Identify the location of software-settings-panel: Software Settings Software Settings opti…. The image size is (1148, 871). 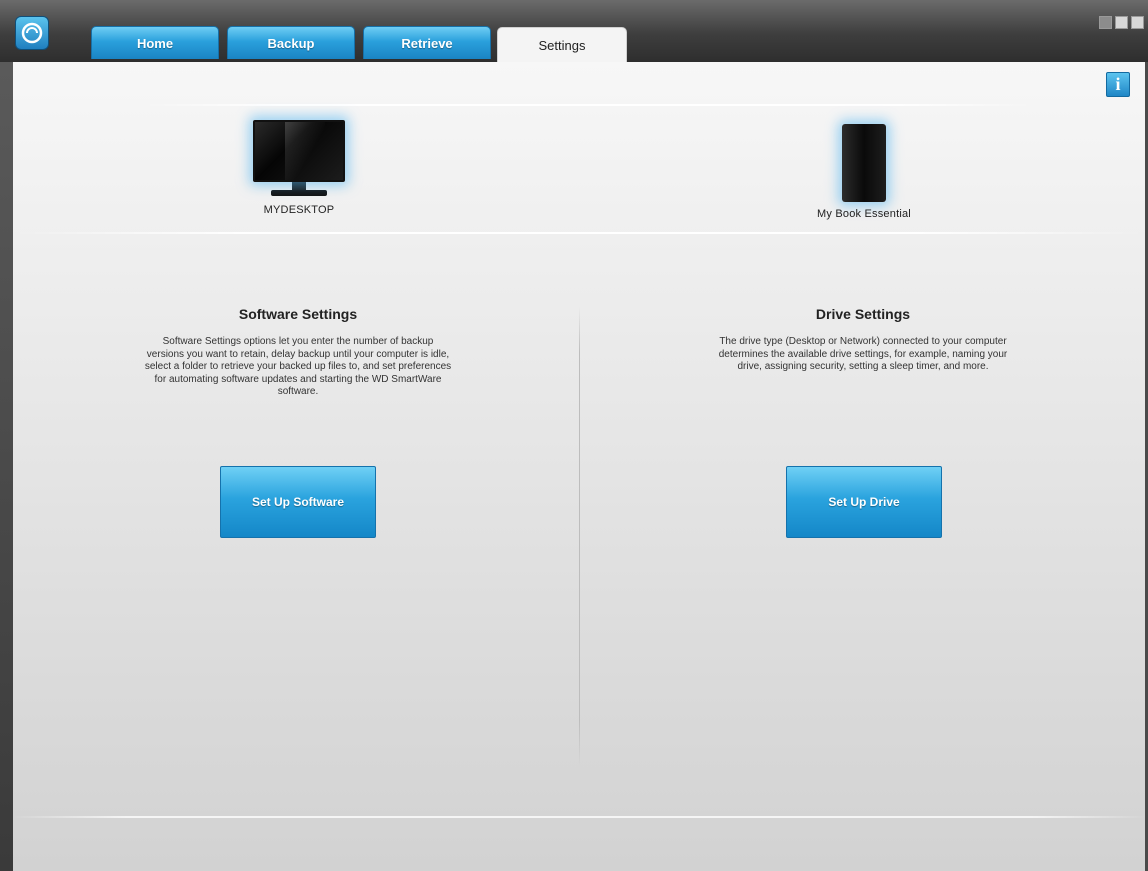
(298, 352).